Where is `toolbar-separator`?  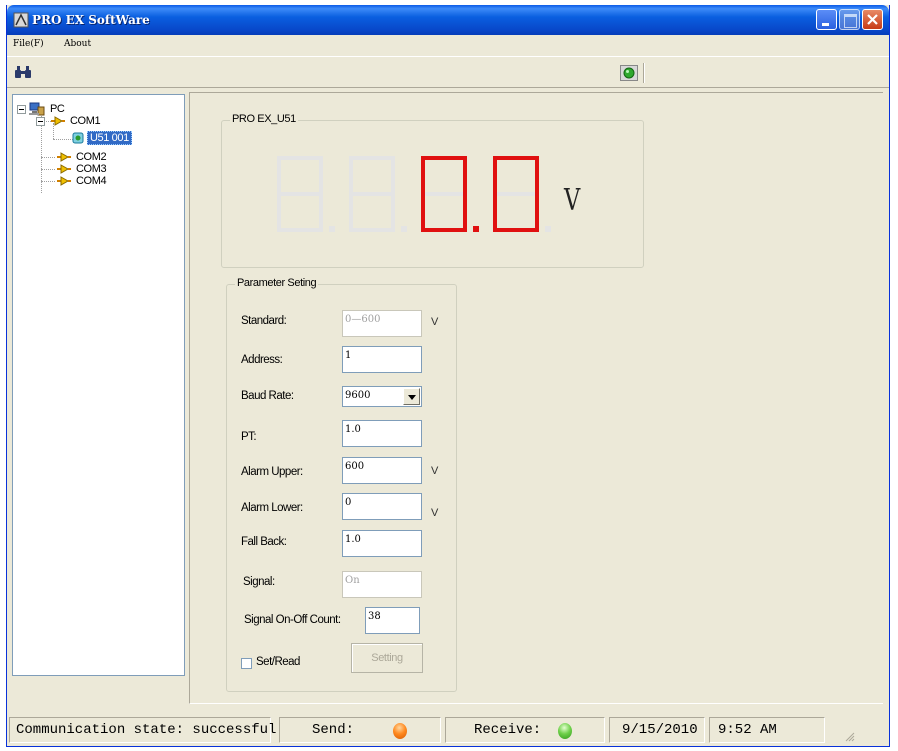 toolbar-separator is located at coordinates (644, 73).